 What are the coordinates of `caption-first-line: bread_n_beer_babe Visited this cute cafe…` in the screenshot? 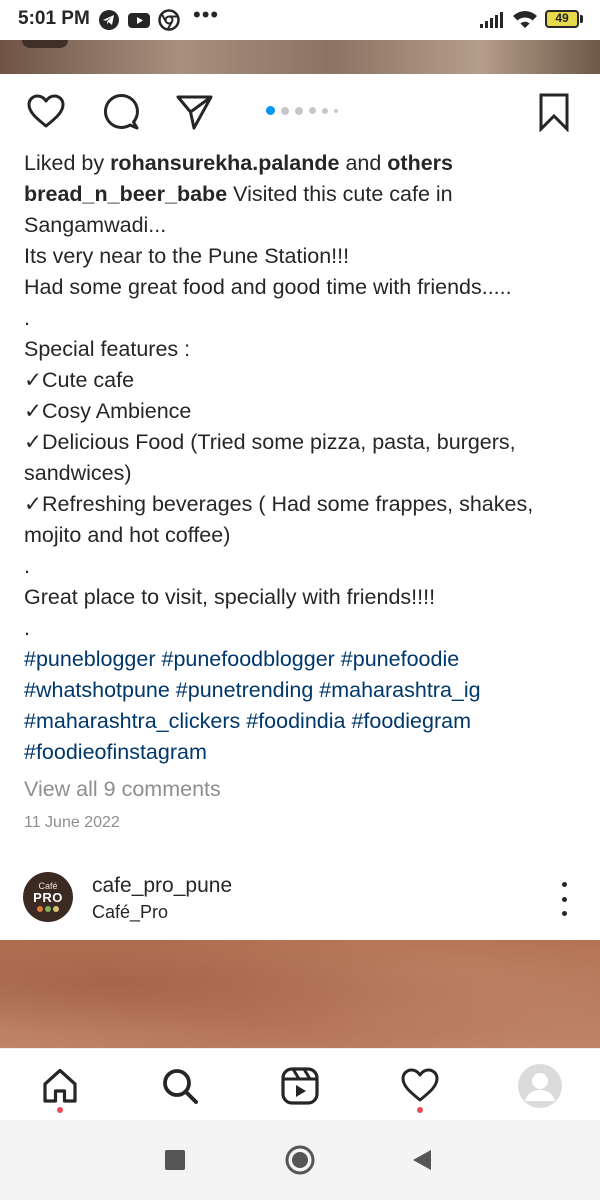 It's located at (238, 194).